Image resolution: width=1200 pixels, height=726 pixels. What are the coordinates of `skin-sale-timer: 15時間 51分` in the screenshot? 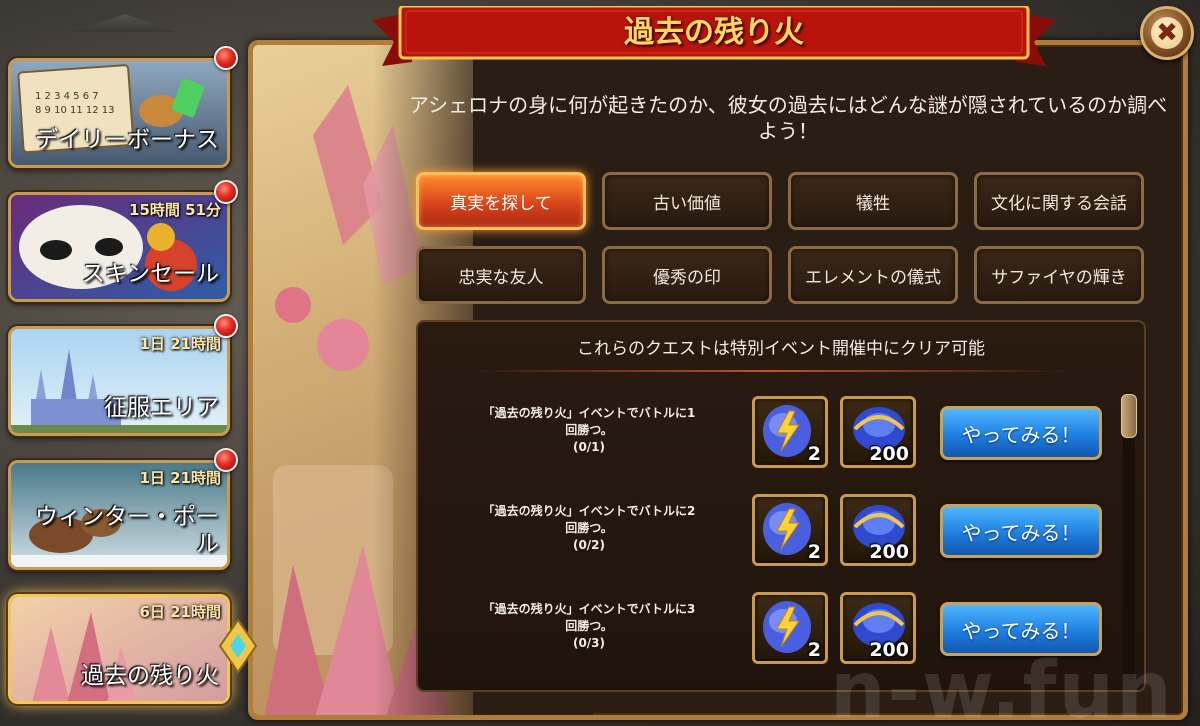 It's located at (175, 210).